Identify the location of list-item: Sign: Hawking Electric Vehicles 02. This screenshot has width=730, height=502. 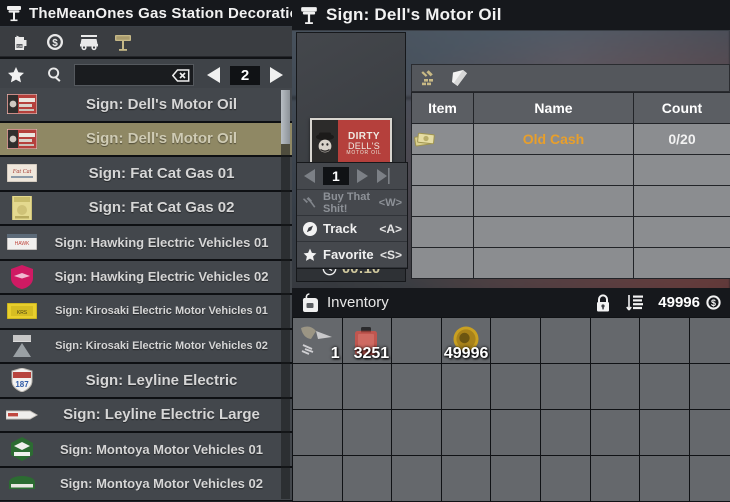
(146, 278).